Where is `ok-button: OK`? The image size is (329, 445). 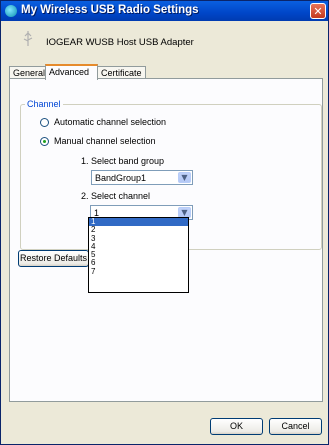
ok-button: OK is located at coordinates (236, 426).